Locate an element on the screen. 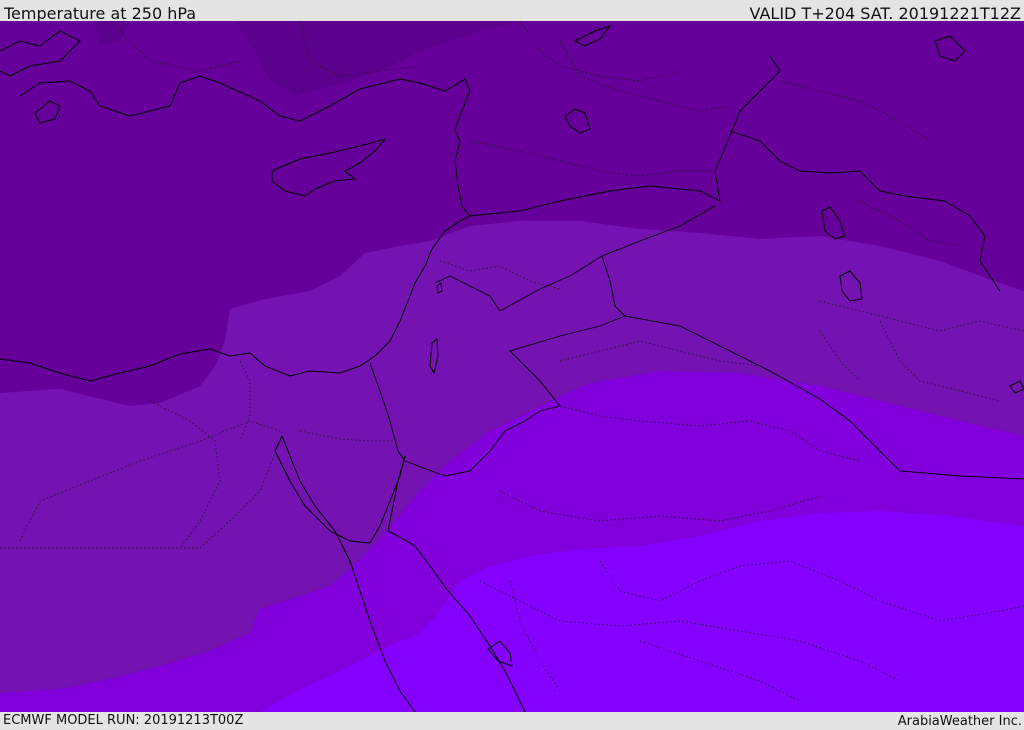  credit-label: ArabiaWeather Inc. is located at coordinates (959, 721).